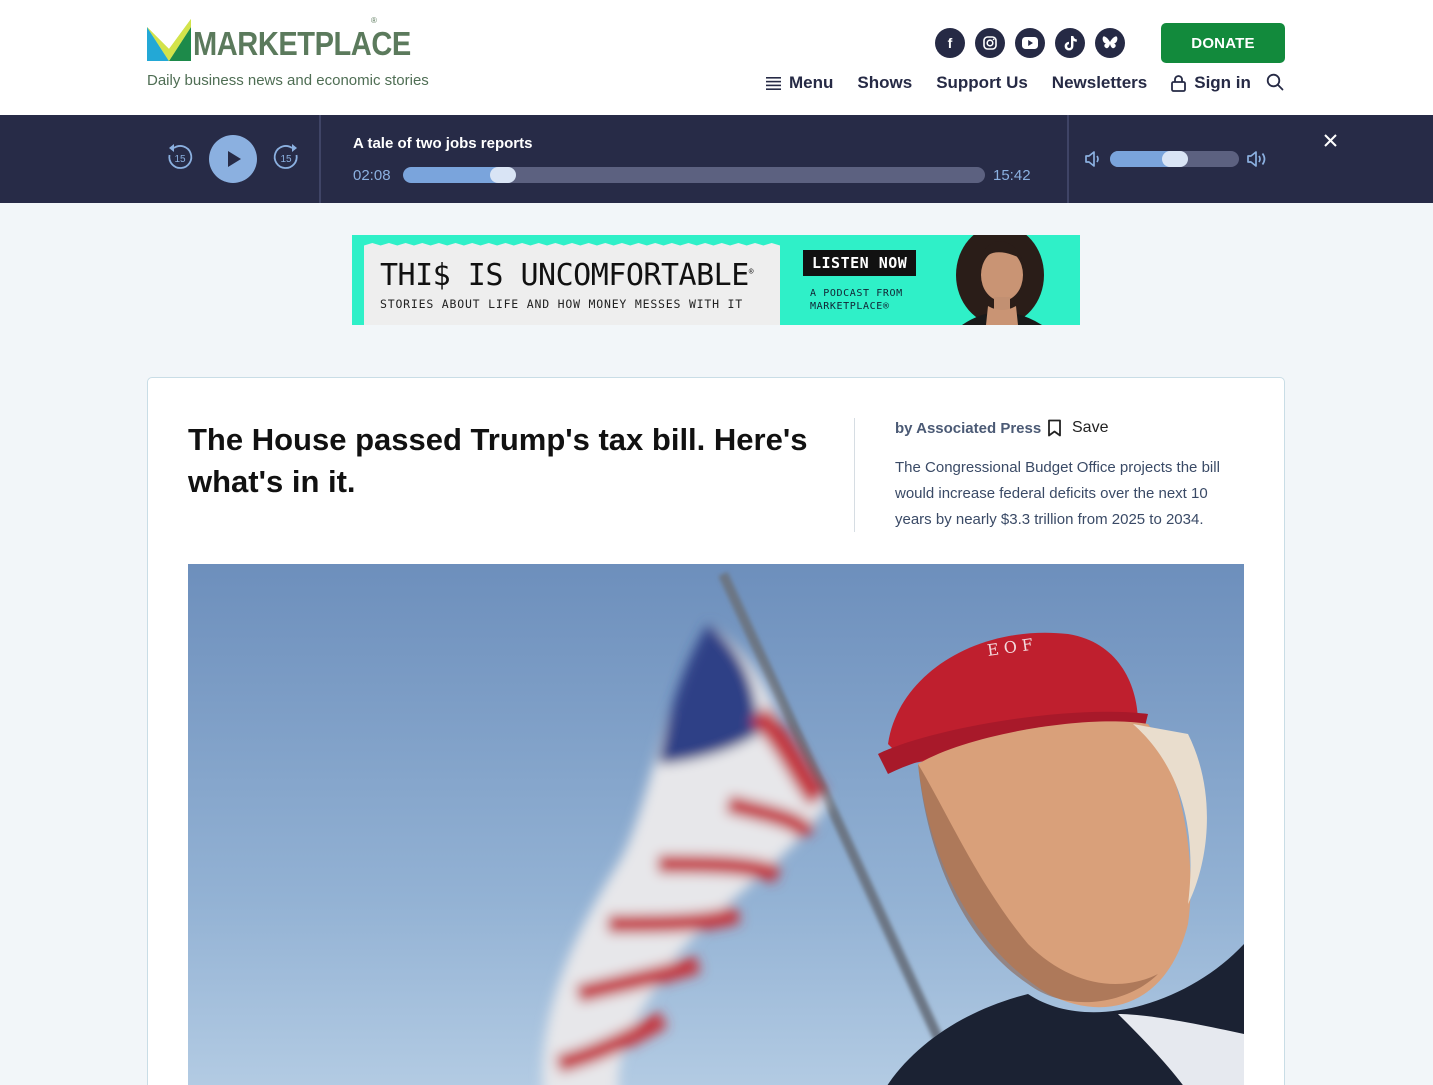 The height and width of the screenshot is (1085, 1433). Describe the element at coordinates (860, 263) in the screenshot. I see `ad-listen-now-button: LISTEN NOW` at that location.